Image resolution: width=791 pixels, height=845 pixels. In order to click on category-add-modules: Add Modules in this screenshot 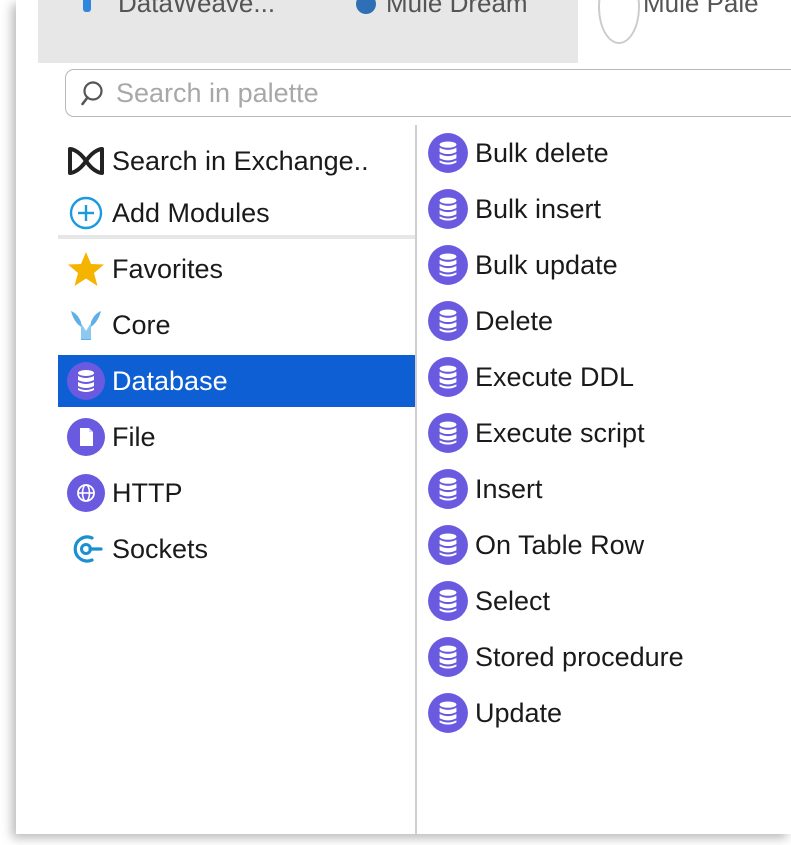, I will do `click(237, 213)`.